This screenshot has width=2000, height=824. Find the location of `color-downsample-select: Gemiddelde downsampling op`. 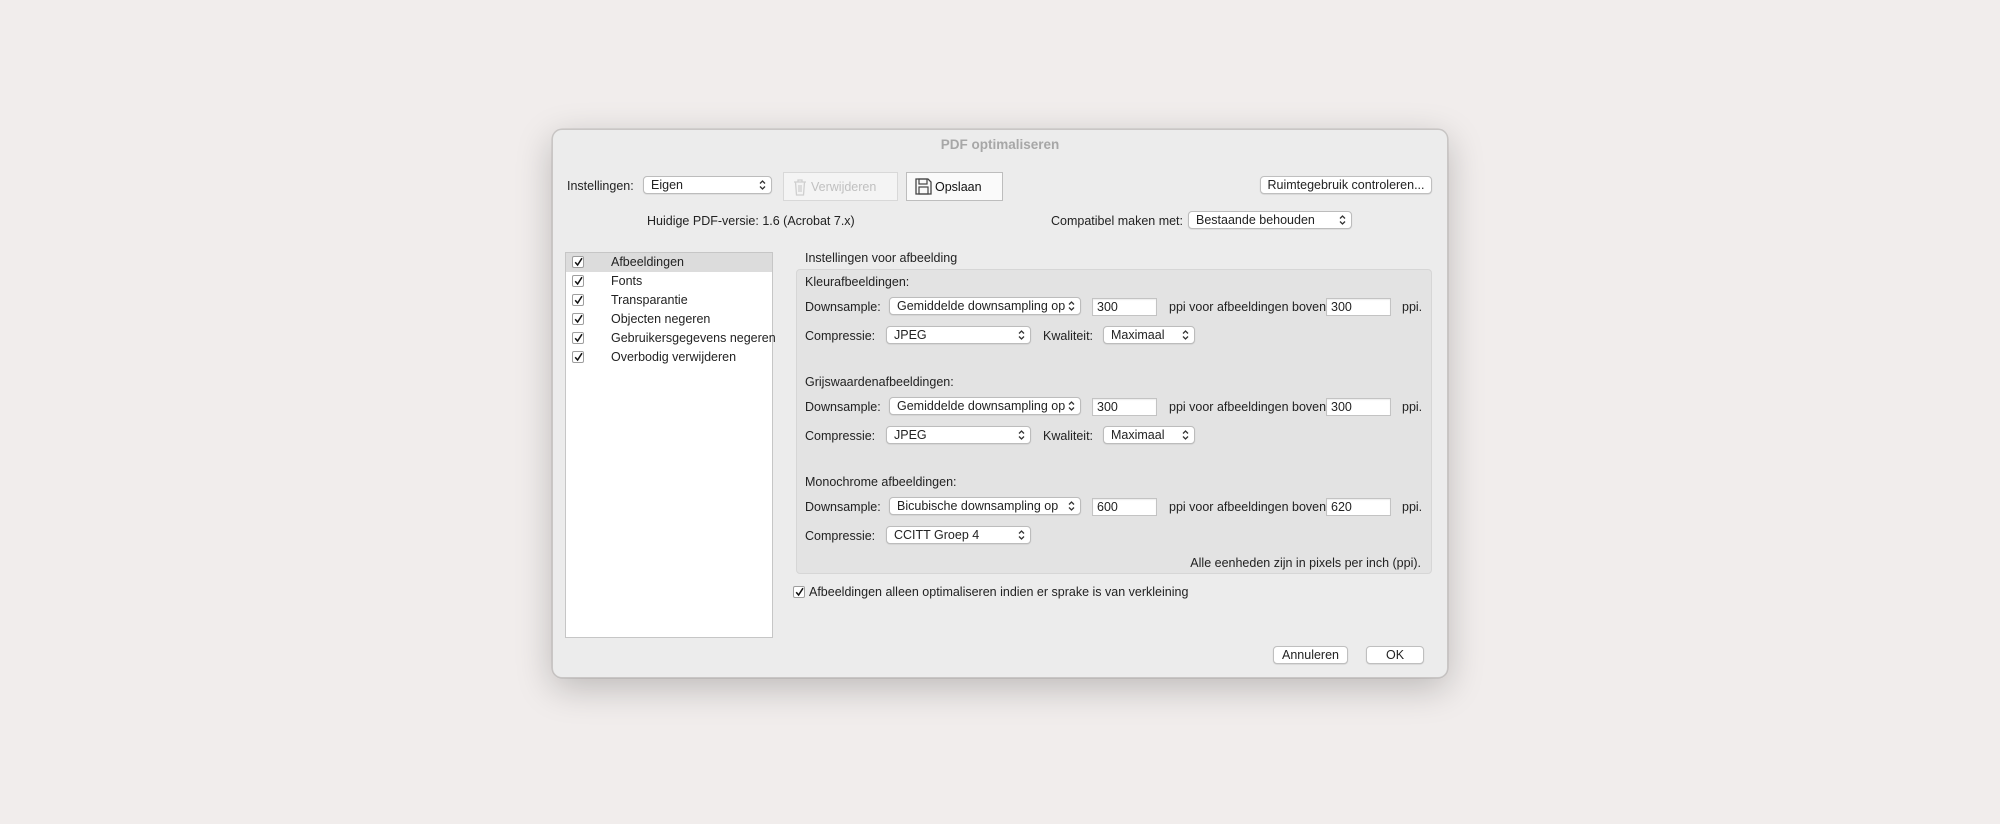

color-downsample-select: Gemiddelde downsampling op is located at coordinates (985, 306).